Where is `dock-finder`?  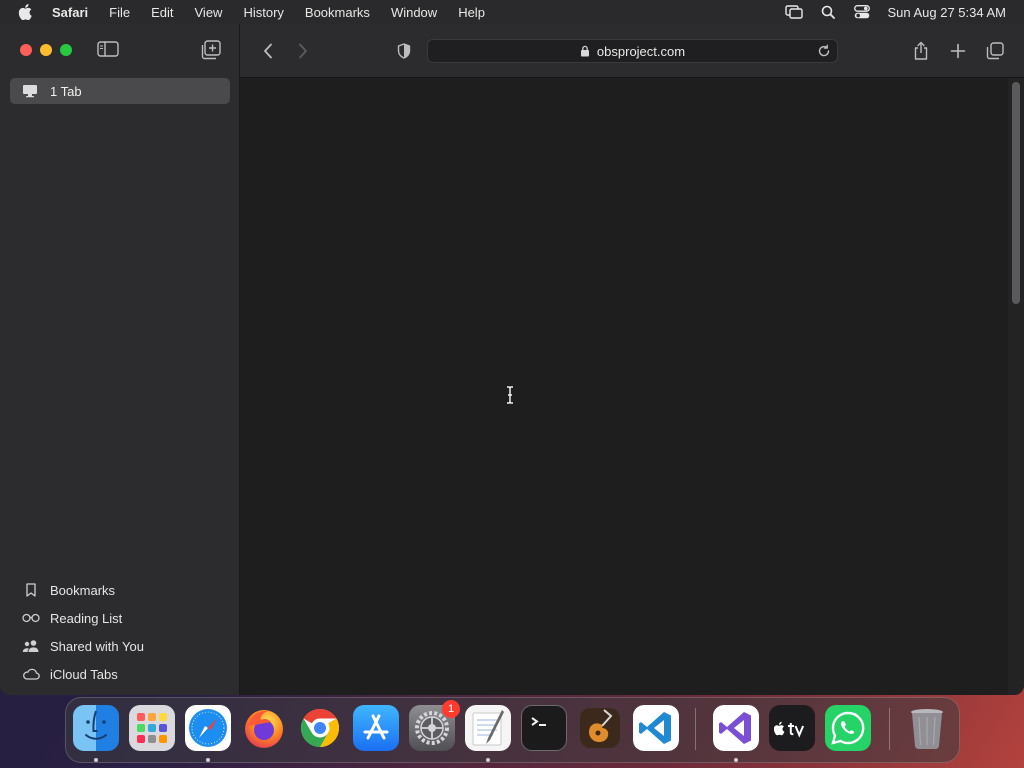
dock-finder is located at coordinates (96, 728).